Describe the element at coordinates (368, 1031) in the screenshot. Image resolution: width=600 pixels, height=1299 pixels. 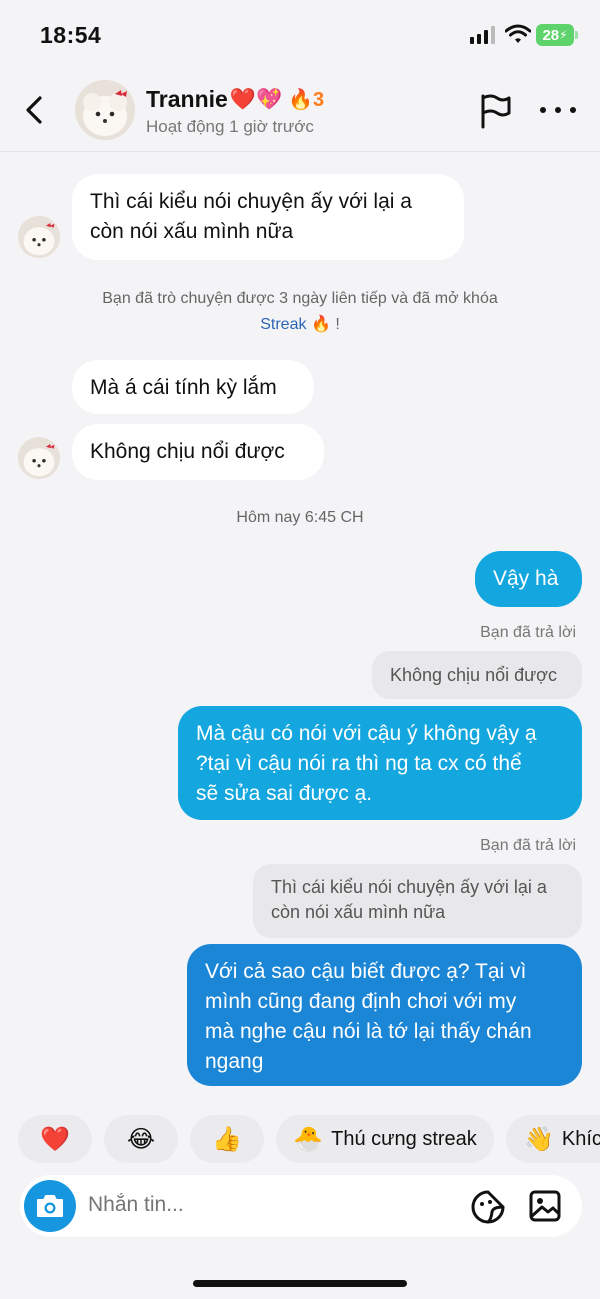
I see `message-line: mà nghe cậu nói là tớ lại thấy chán` at that location.